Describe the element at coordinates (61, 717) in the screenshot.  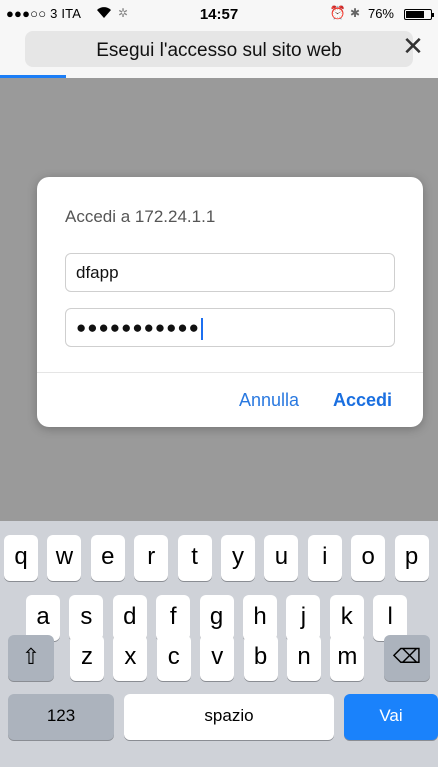
I see `numbers-key: 123` at that location.